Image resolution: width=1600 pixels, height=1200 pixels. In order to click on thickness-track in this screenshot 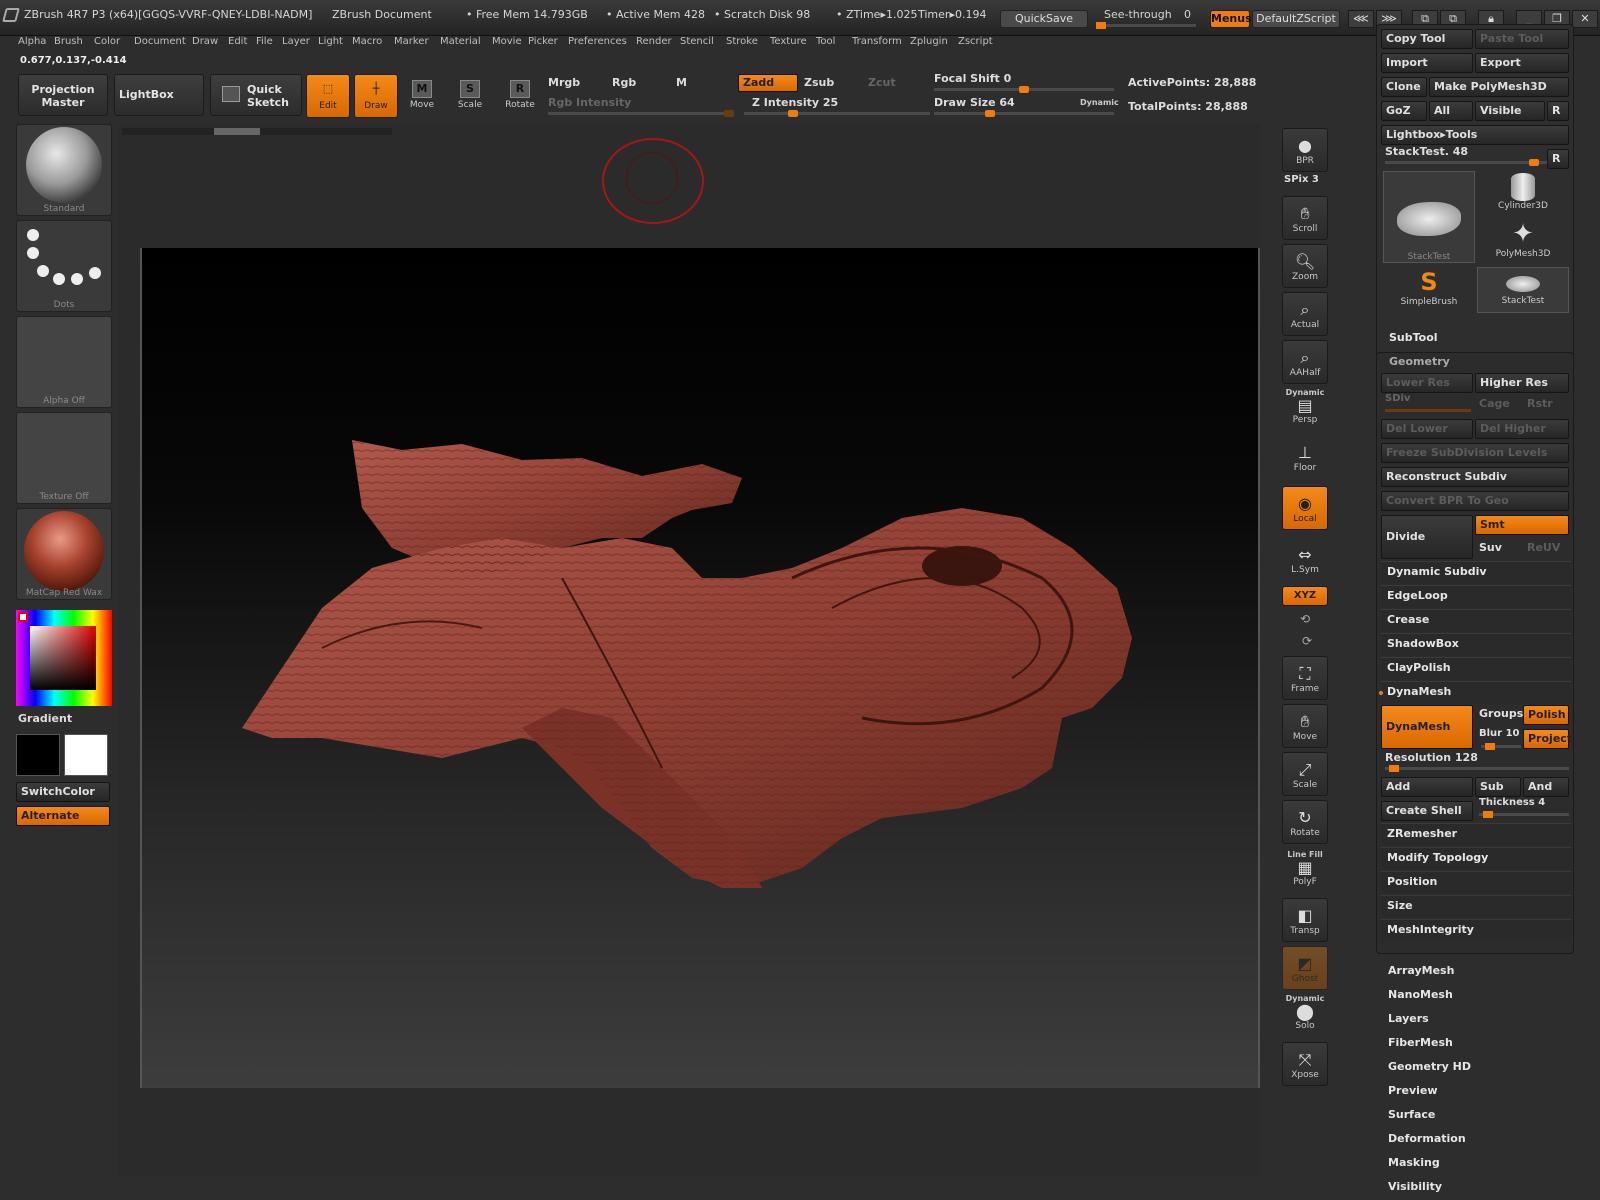, I will do `click(1524, 814)`.